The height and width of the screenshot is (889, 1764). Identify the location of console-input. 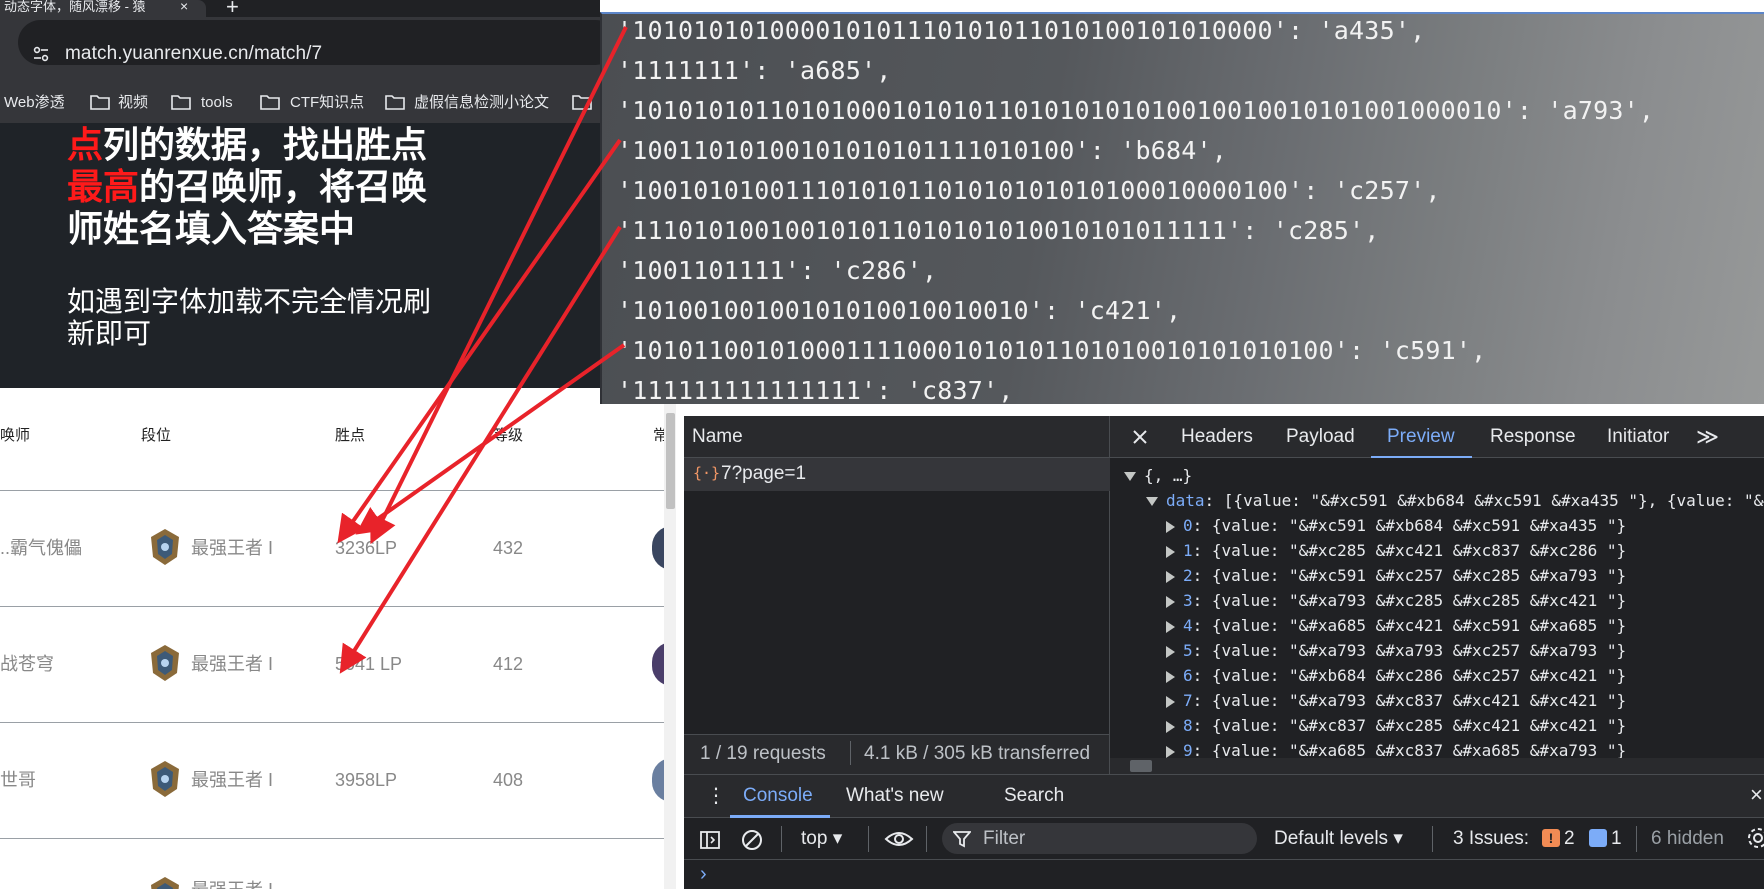
(1224, 874).